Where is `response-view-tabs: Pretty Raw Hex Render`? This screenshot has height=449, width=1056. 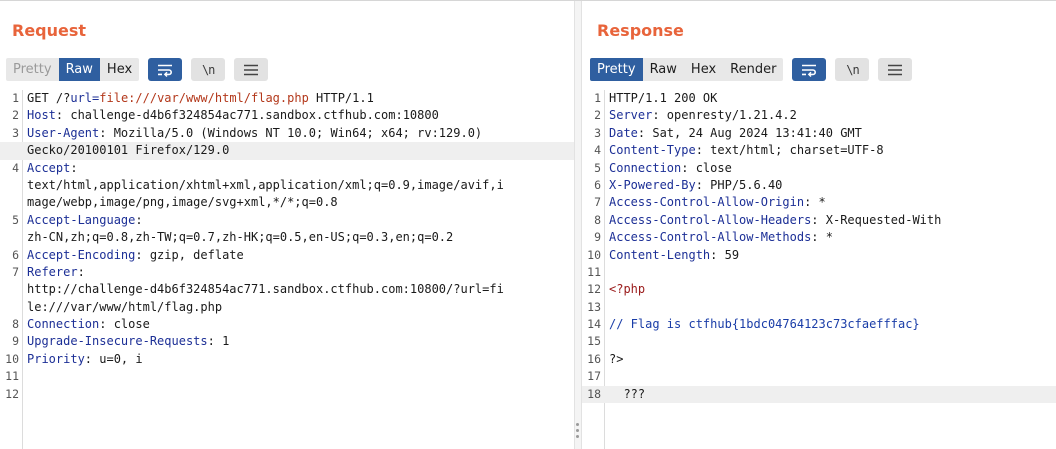 response-view-tabs: Pretty Raw Hex Render is located at coordinates (687, 69).